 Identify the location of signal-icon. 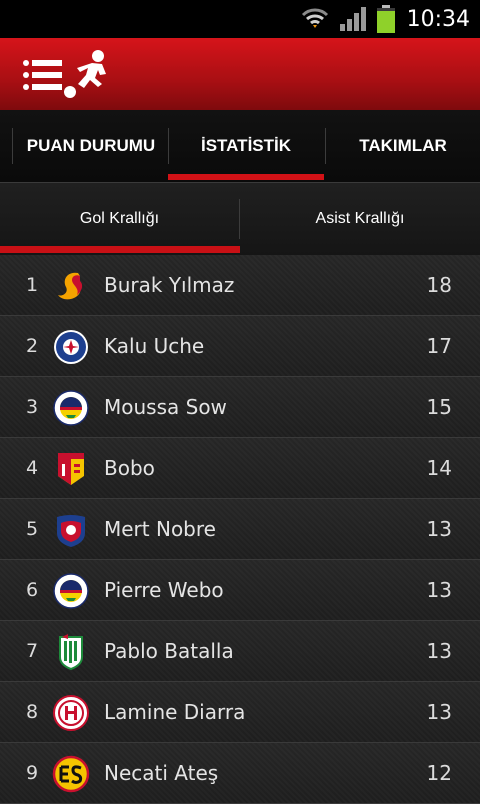
(352, 19).